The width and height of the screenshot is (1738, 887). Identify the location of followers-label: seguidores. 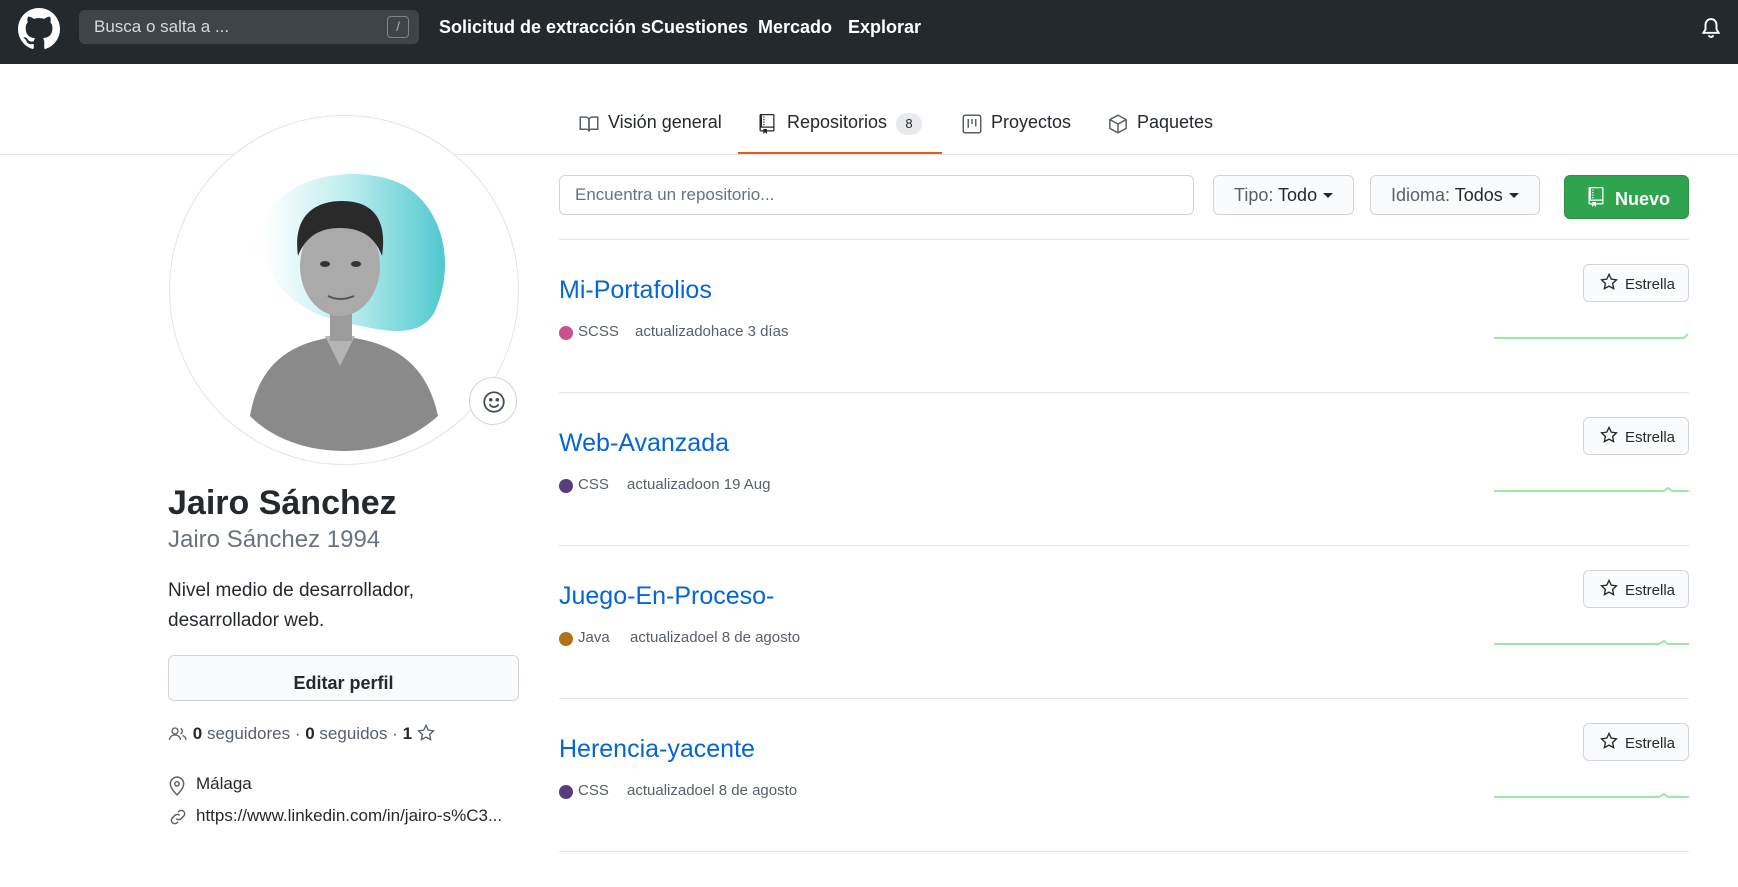
(248, 733).